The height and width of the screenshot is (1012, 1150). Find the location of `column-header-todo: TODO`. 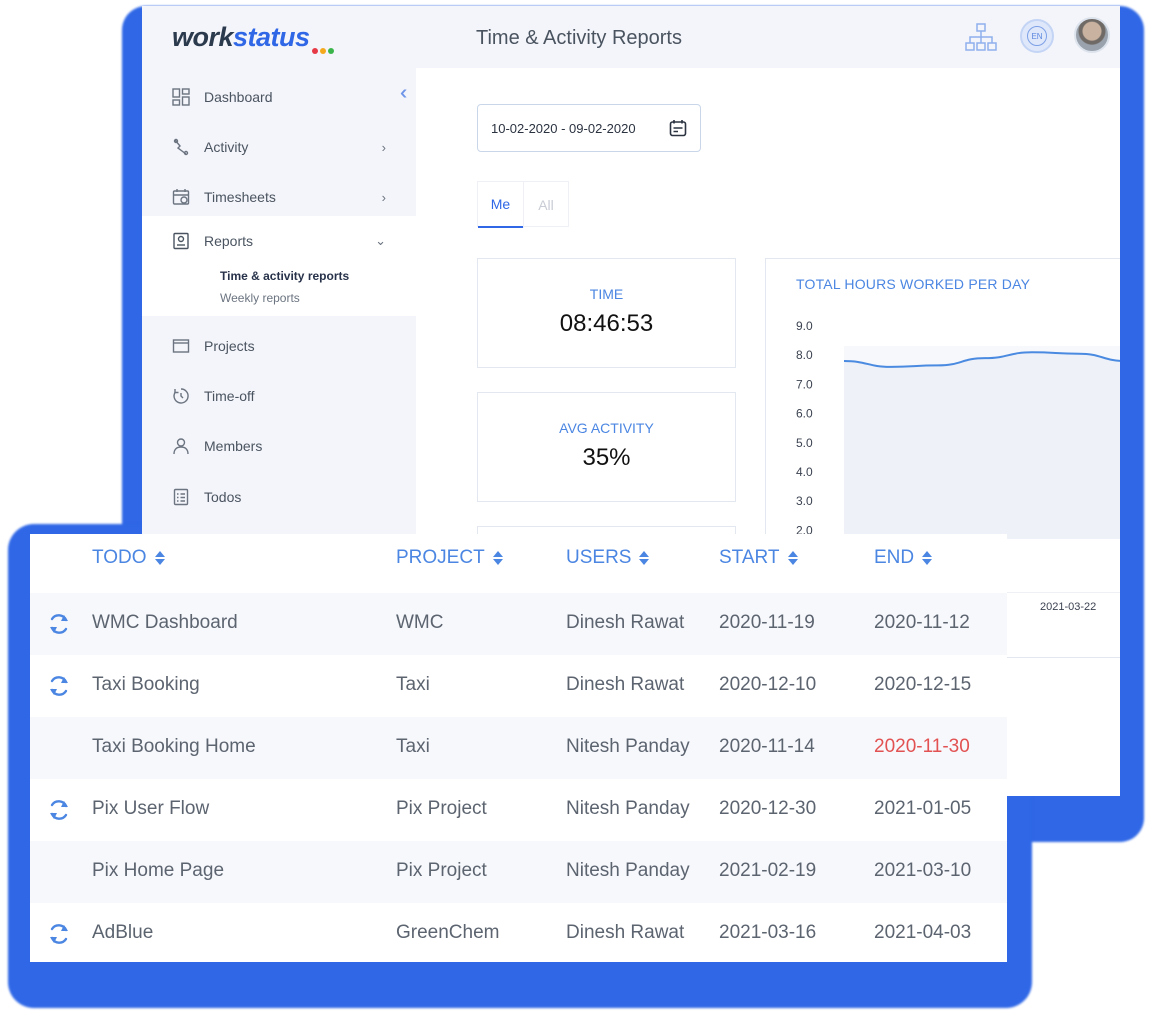

column-header-todo: TODO is located at coordinates (128, 558).